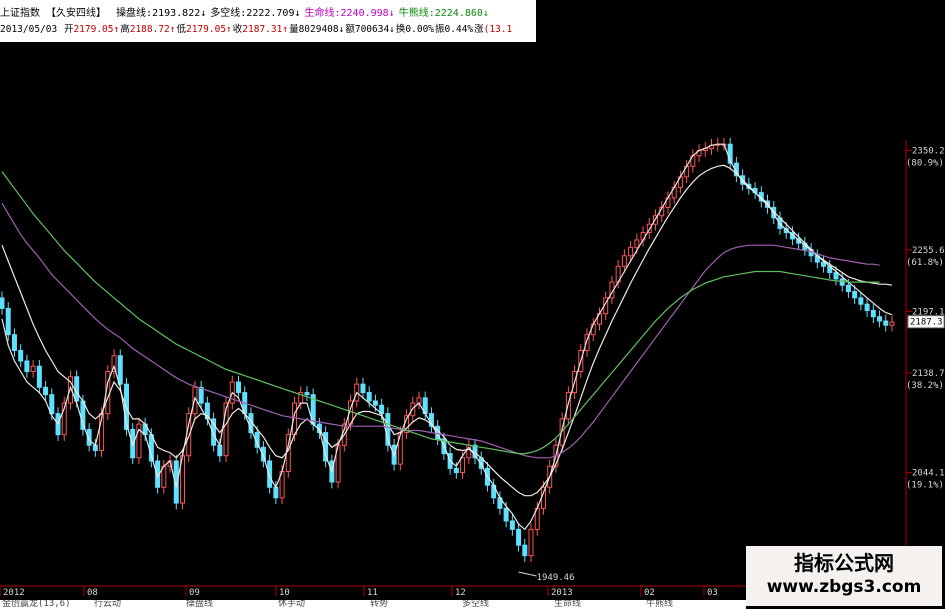 The image size is (945, 609). Describe the element at coordinates (925, 386) in the screenshot. I see `y-tick-pct-3: (38.2%)` at that location.